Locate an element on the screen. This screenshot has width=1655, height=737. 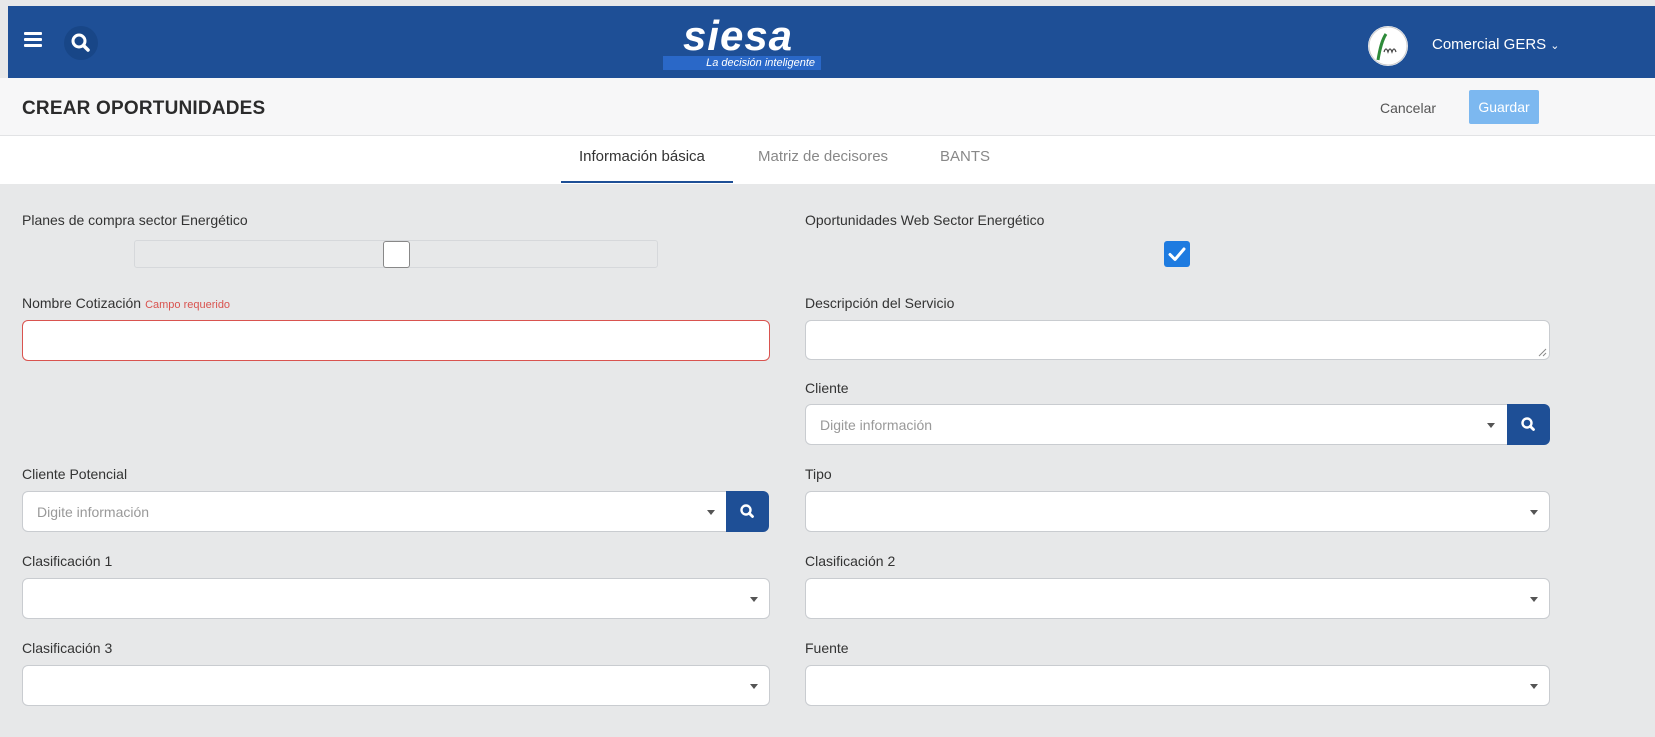
cliente-placeholder: Digite información is located at coordinates (876, 425).